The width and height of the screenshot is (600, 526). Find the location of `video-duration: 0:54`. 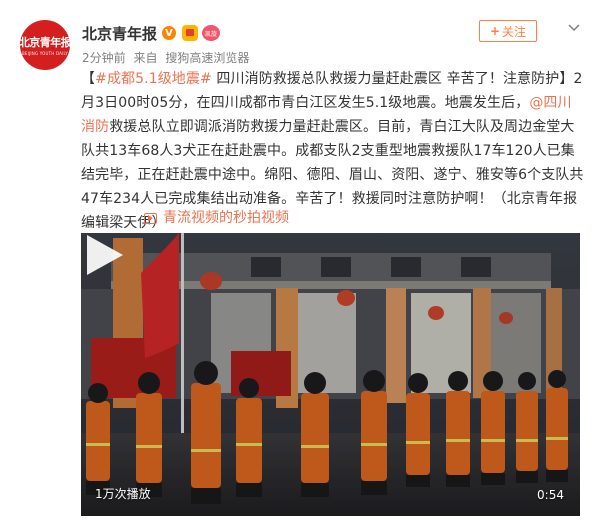

video-duration: 0:54 is located at coordinates (550, 495).